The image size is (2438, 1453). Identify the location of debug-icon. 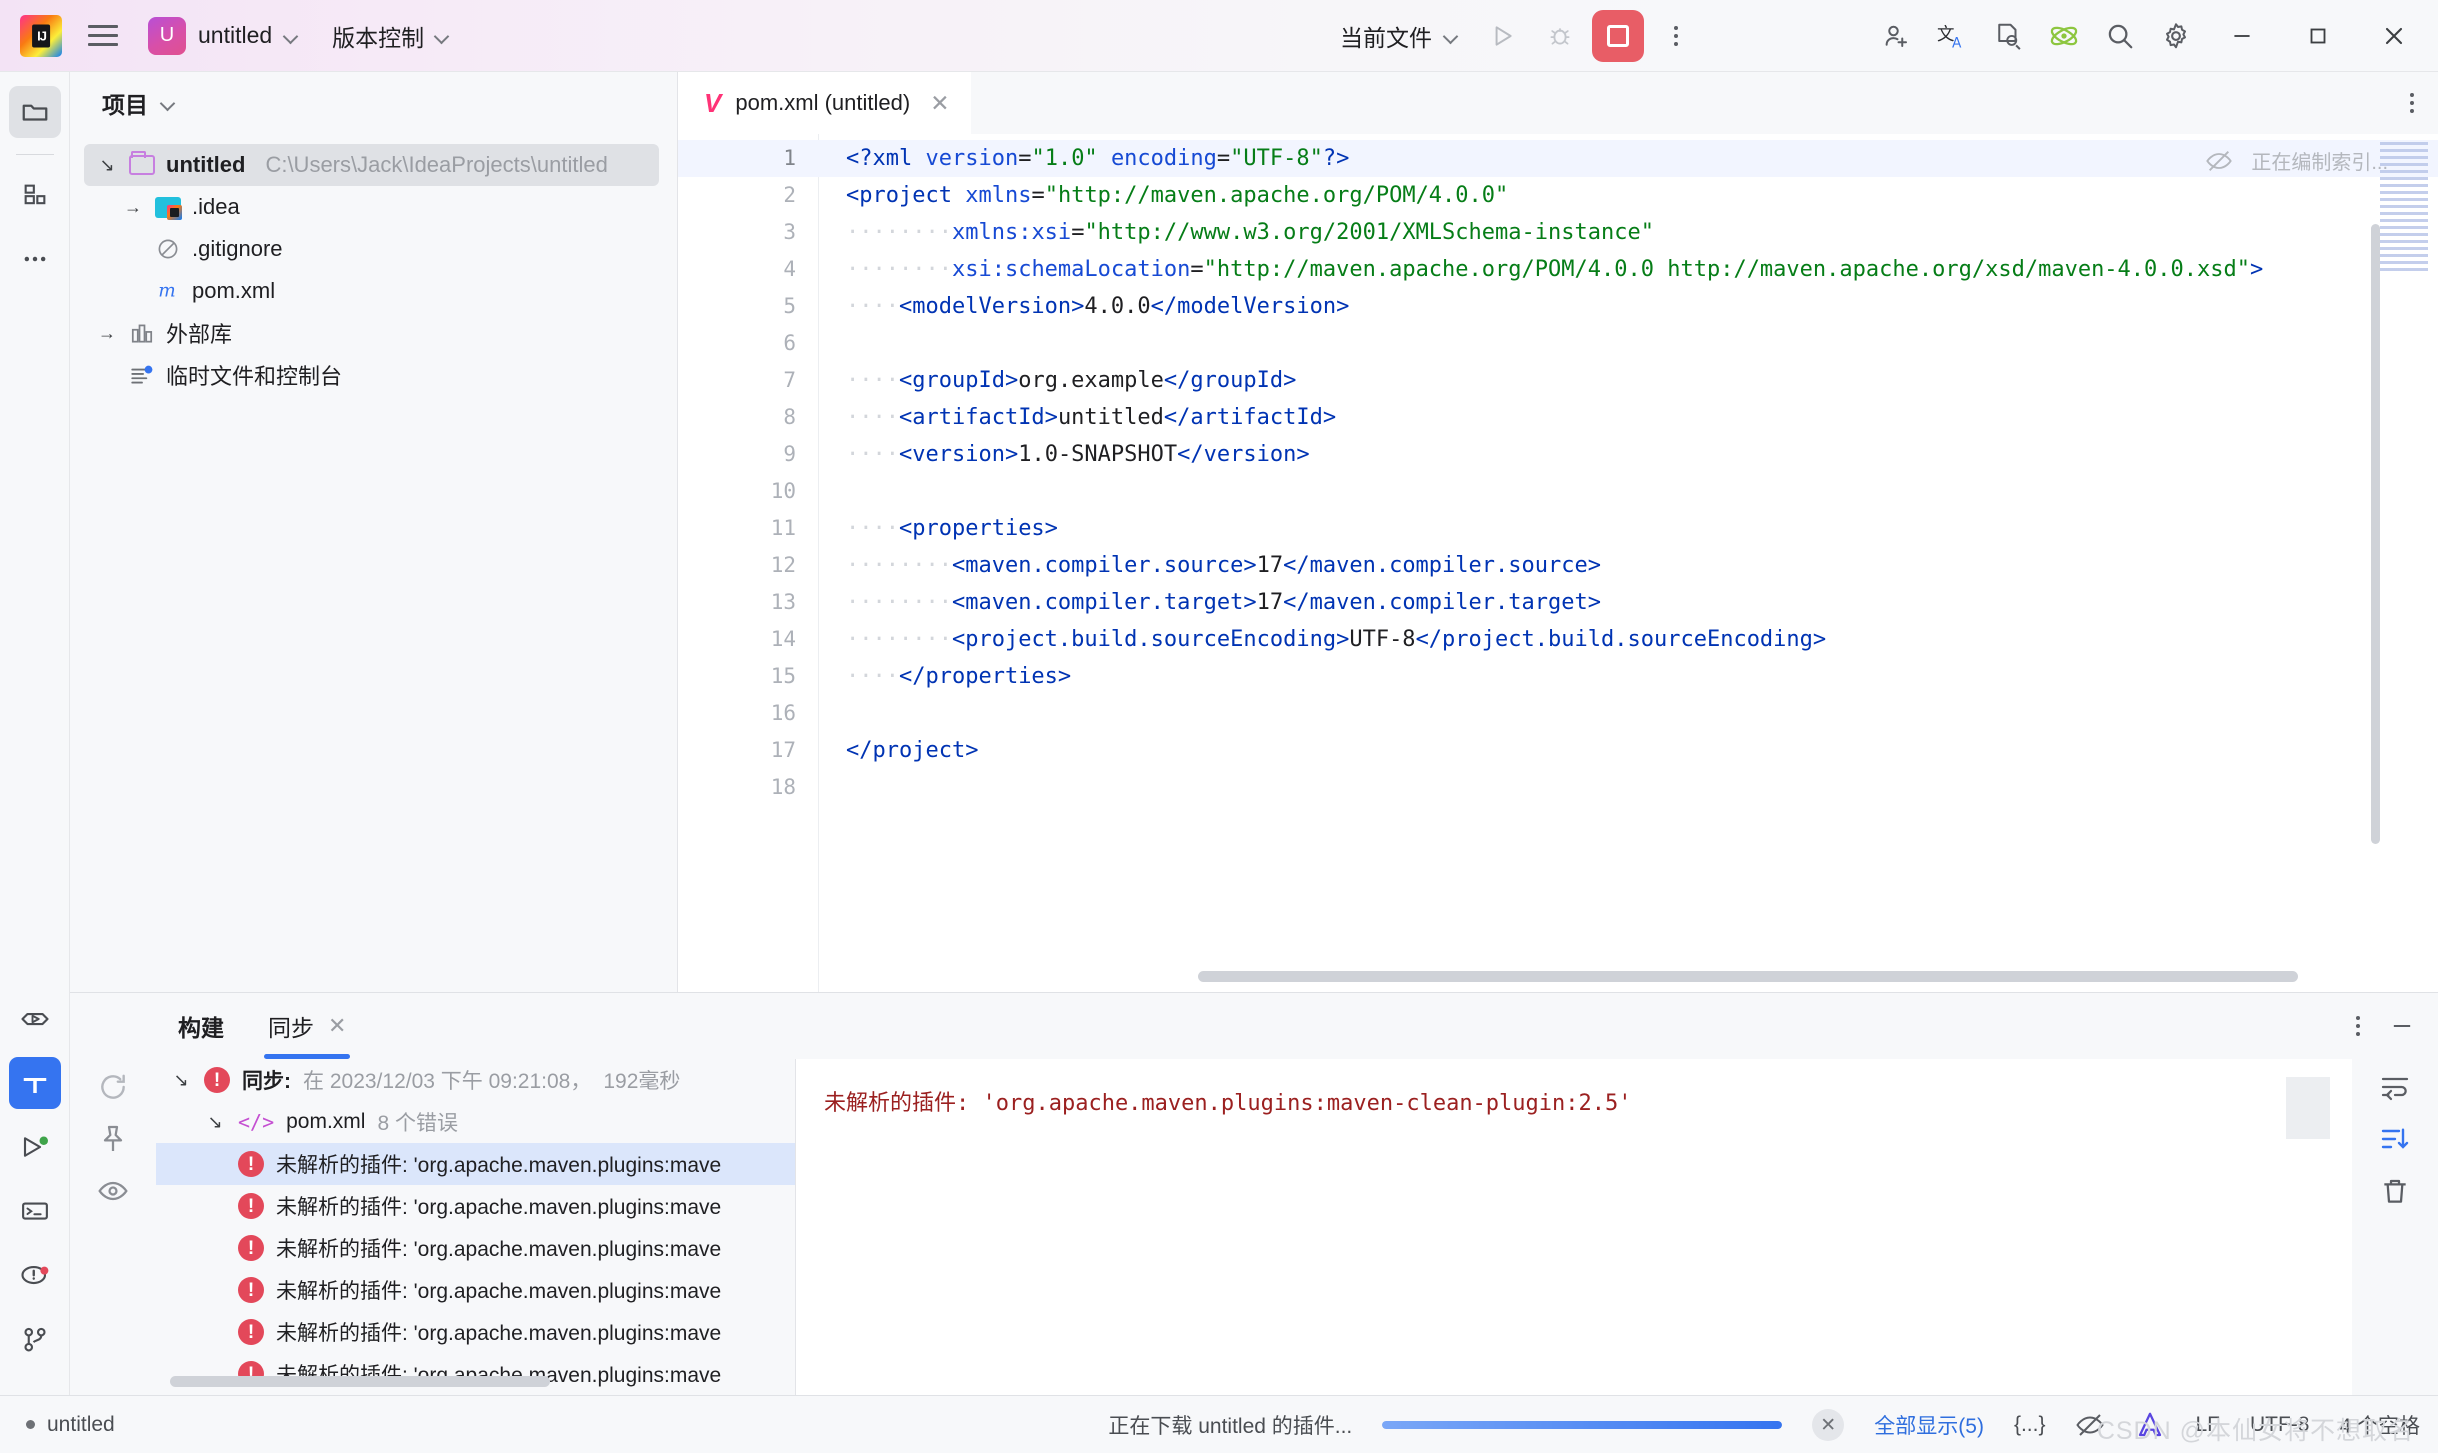
(1560, 36).